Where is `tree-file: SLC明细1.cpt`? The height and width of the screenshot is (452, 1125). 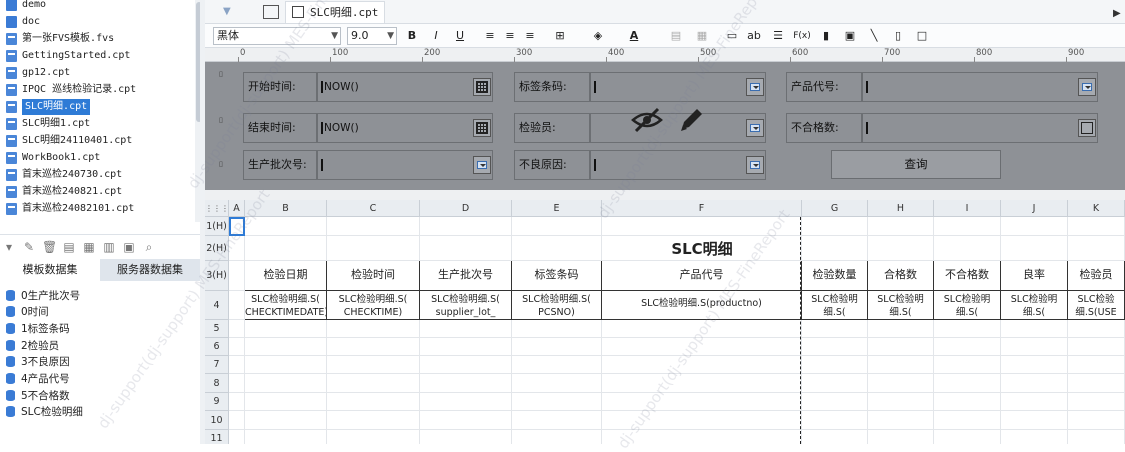 tree-file: SLC明细1.cpt is located at coordinates (48, 124).